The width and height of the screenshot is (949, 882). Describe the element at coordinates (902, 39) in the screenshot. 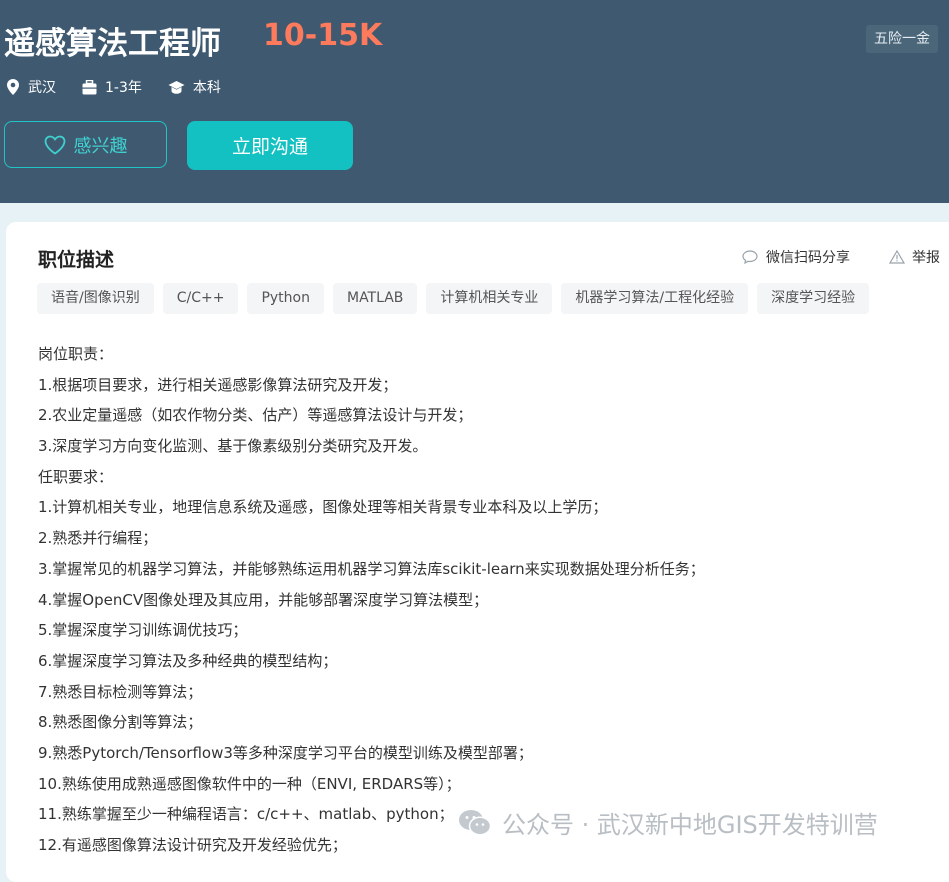

I see `welfare-badge: 五险一金` at that location.